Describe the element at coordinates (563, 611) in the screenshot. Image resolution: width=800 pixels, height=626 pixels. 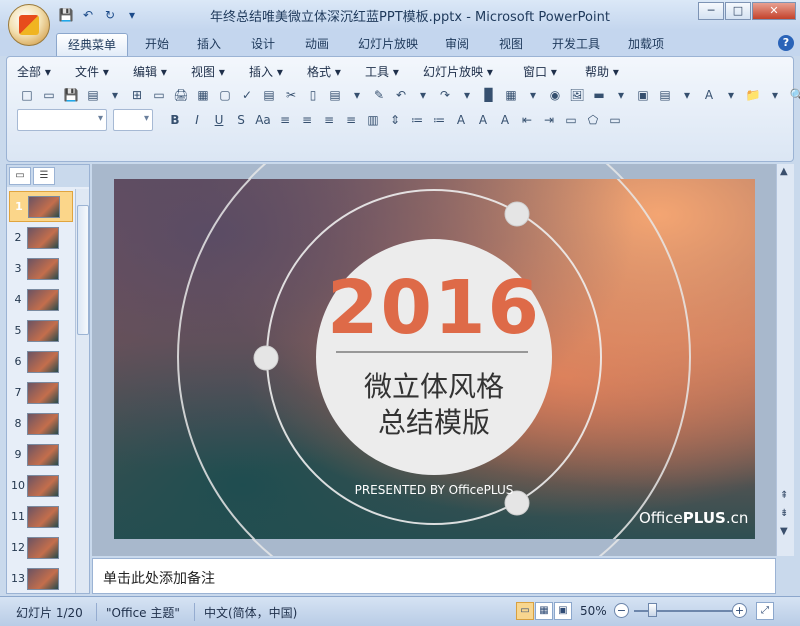
I see `slideshow-view-icon: ▣` at that location.